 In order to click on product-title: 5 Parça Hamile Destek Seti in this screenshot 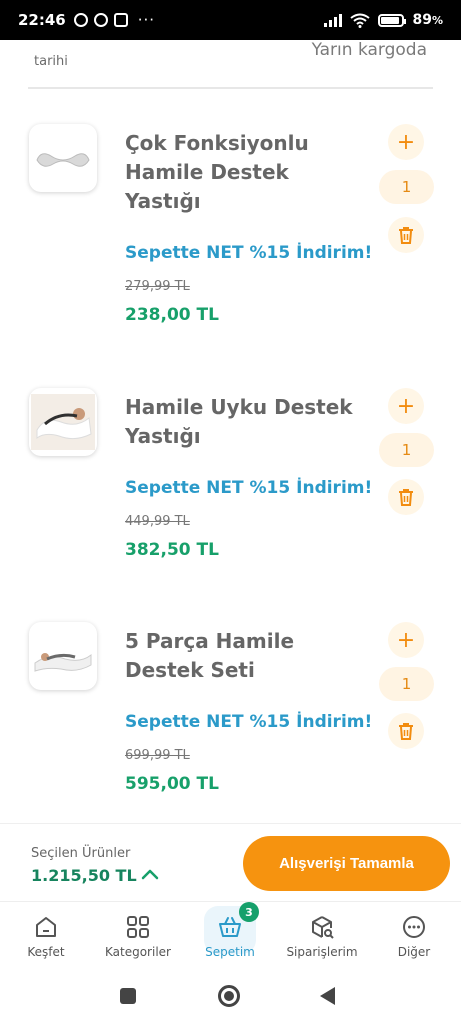, I will do `click(245, 656)`.